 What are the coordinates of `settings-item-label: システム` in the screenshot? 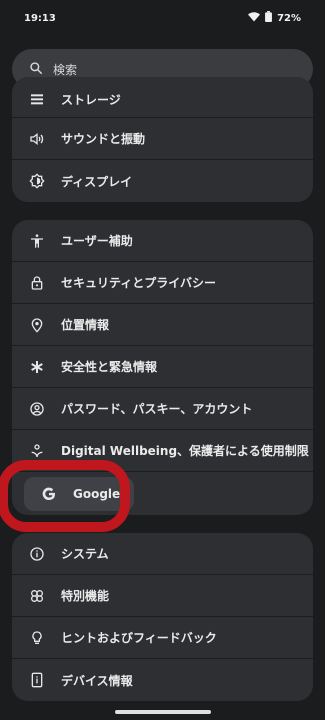 It's located at (85, 554).